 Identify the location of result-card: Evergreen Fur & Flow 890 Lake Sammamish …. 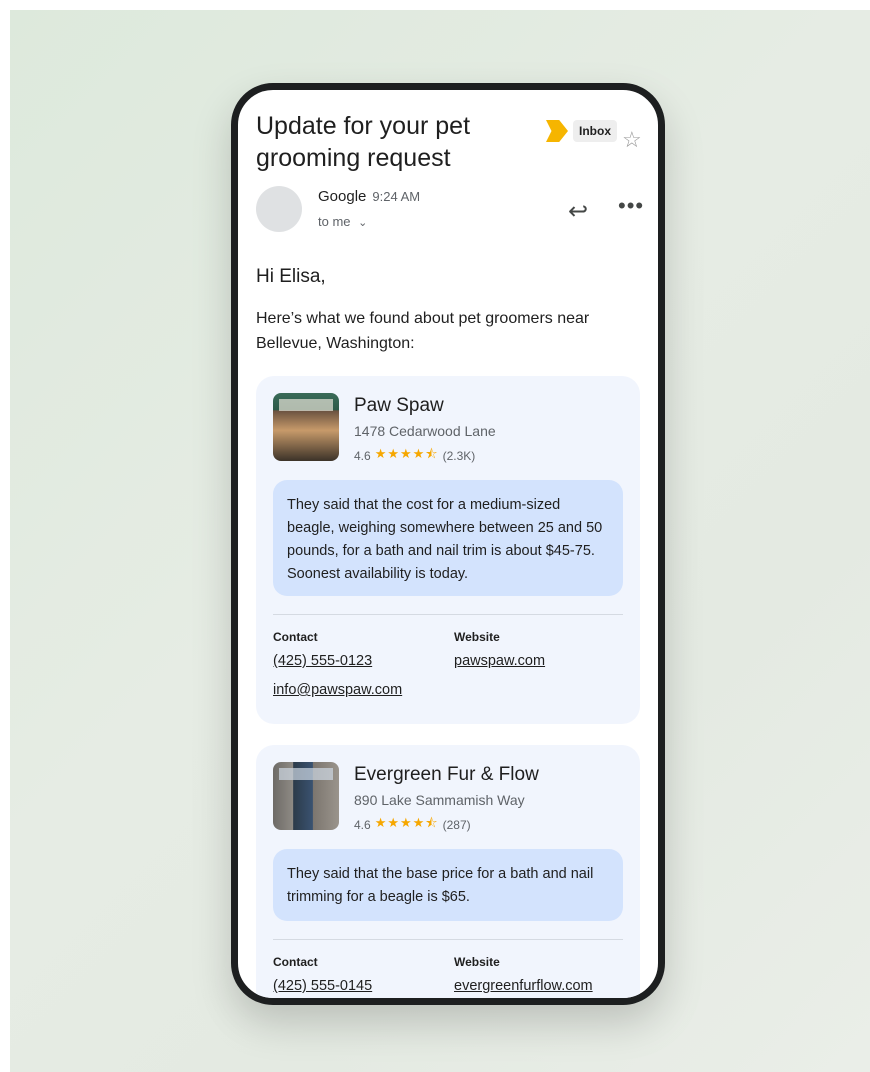
(448, 871).